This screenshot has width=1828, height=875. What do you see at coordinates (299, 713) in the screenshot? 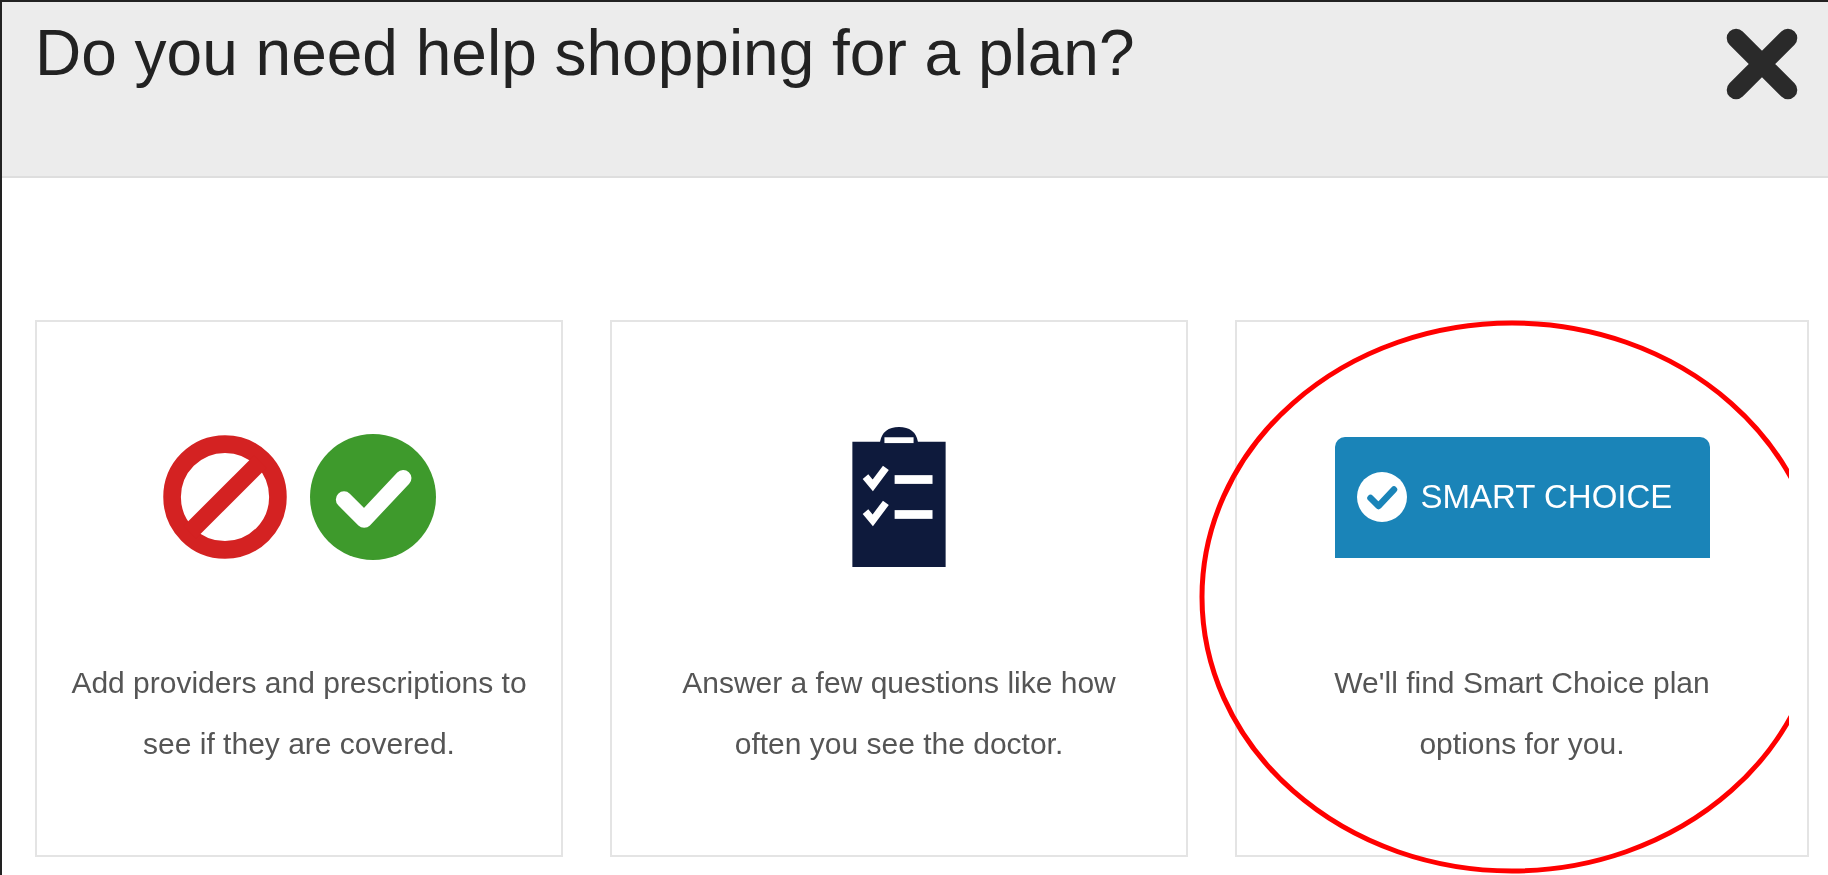
I see `card-description: Add providers and prescriptions to see if they are covered.` at bounding box center [299, 713].